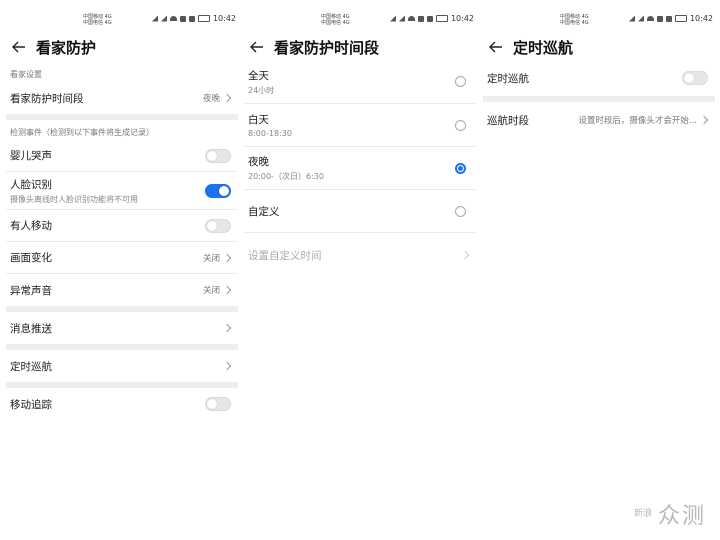  Describe the element at coordinates (31, 404) in the screenshot. I see `item-label: 移动追踪` at that location.